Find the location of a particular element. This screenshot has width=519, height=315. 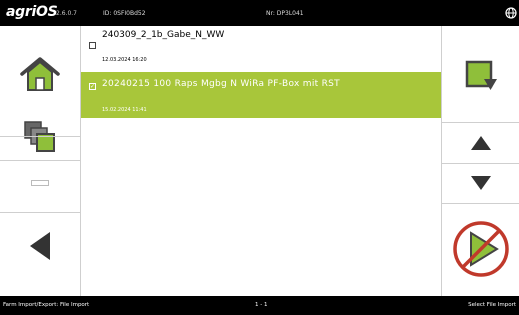

back-arrow-icon is located at coordinates (40, 246).